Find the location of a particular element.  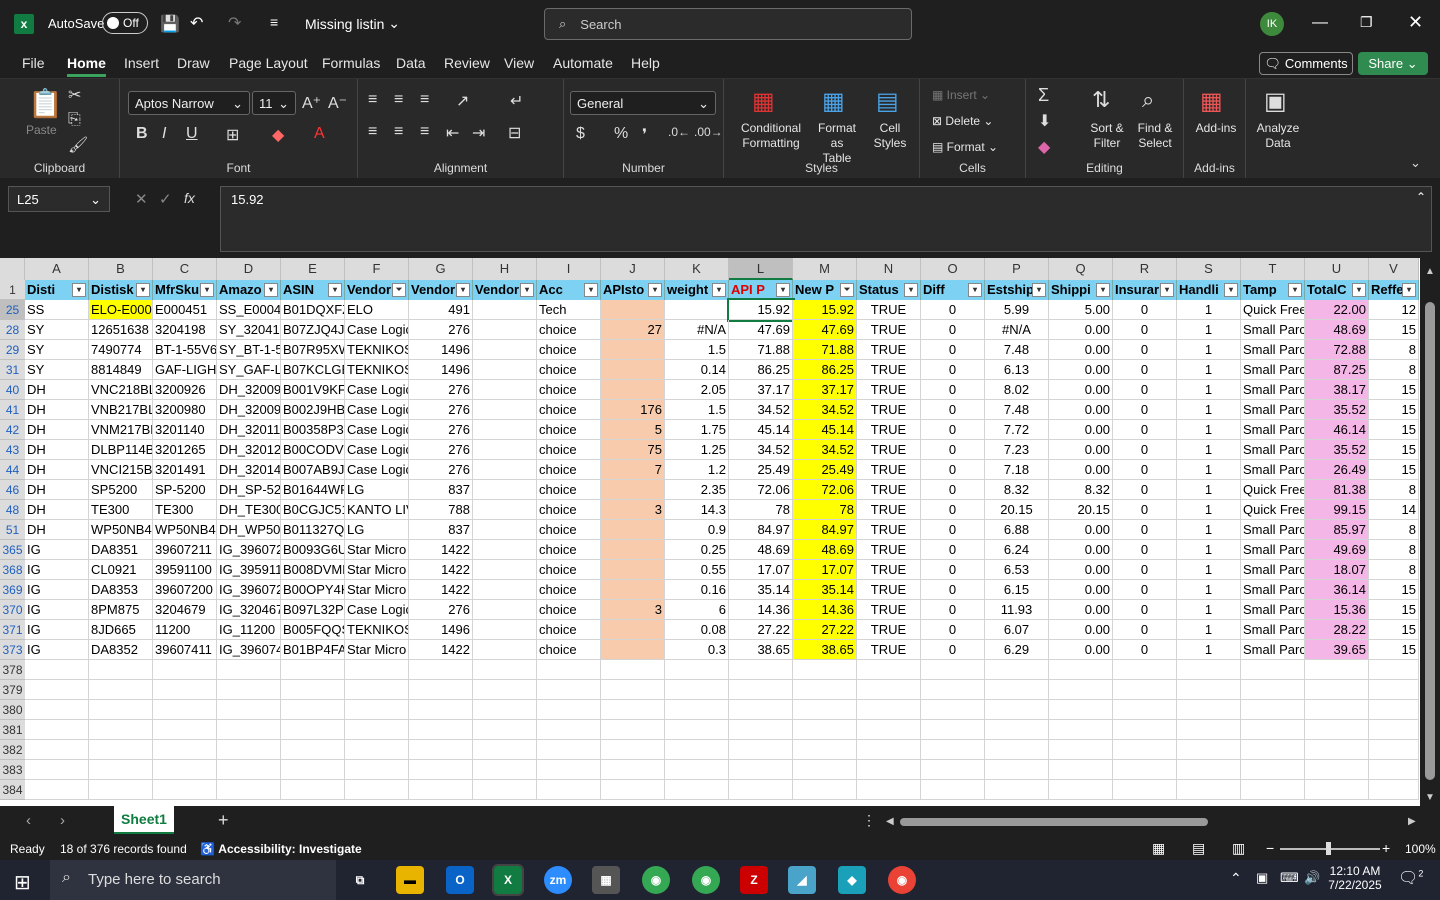

table-header-cell: Status ▾ is located at coordinates (889, 290).